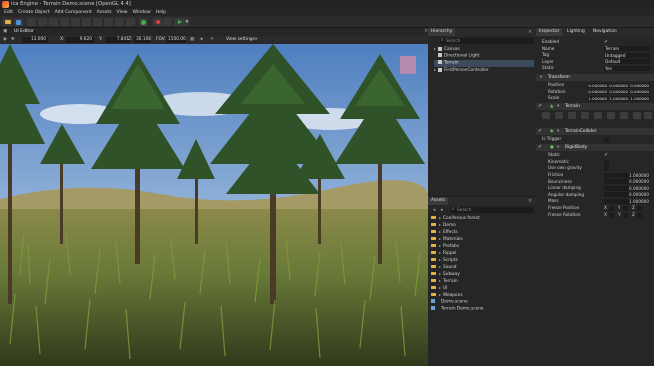 The height and width of the screenshot is (366, 654). I want to click on kinematic-checkbox, so click(606, 162).